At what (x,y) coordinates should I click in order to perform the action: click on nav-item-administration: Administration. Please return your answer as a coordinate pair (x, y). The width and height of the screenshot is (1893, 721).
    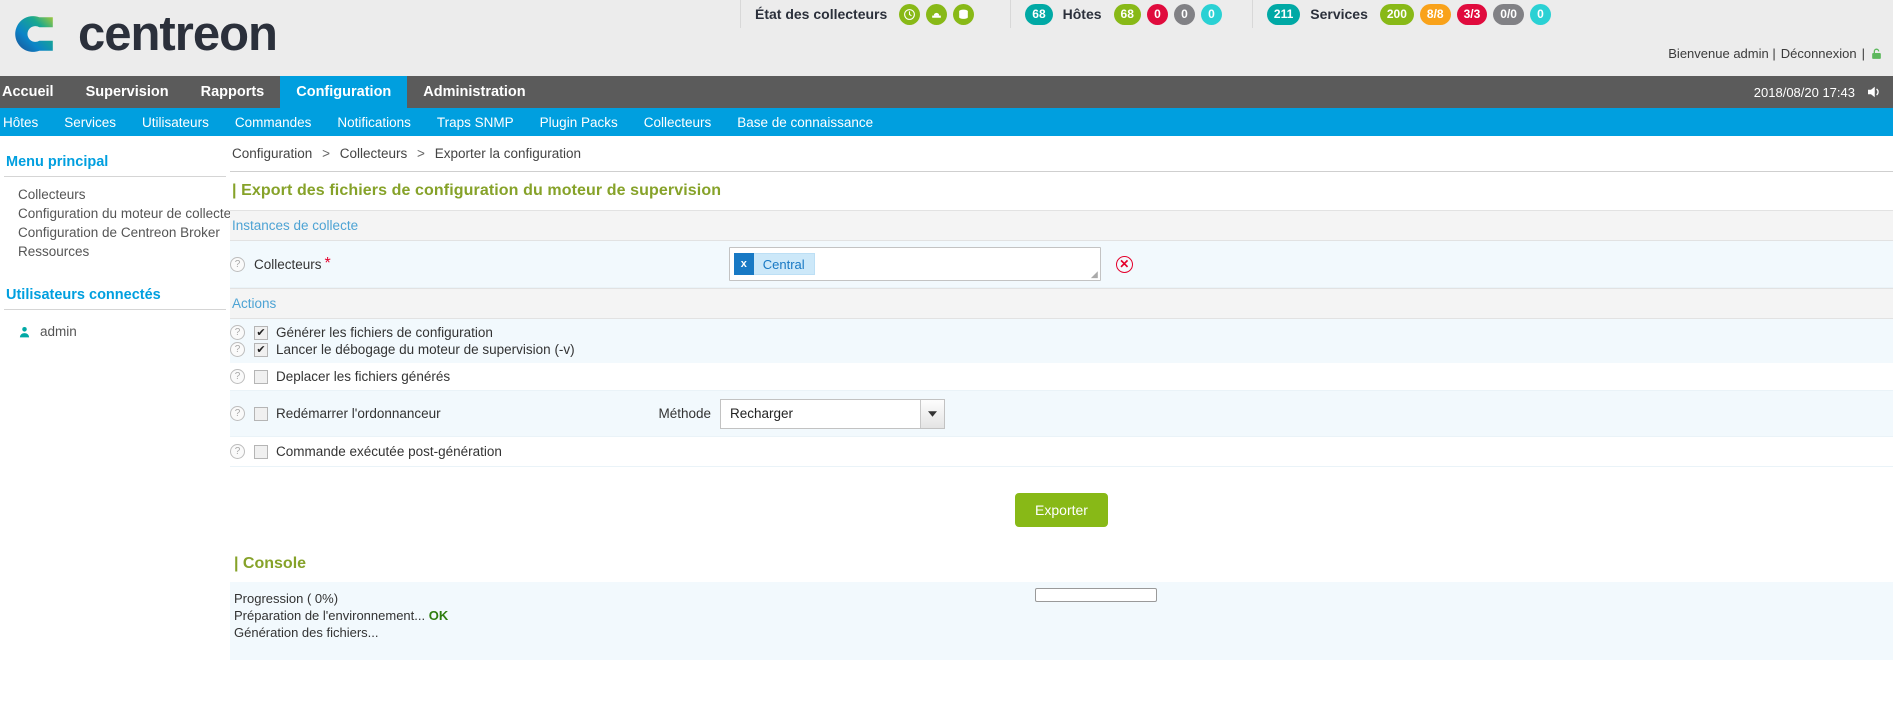
    Looking at the image, I should click on (474, 92).